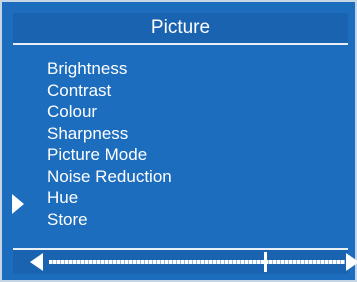 This screenshot has height=282, width=357. I want to click on menu-item-picture-mode: Picture Mode, so click(109, 155).